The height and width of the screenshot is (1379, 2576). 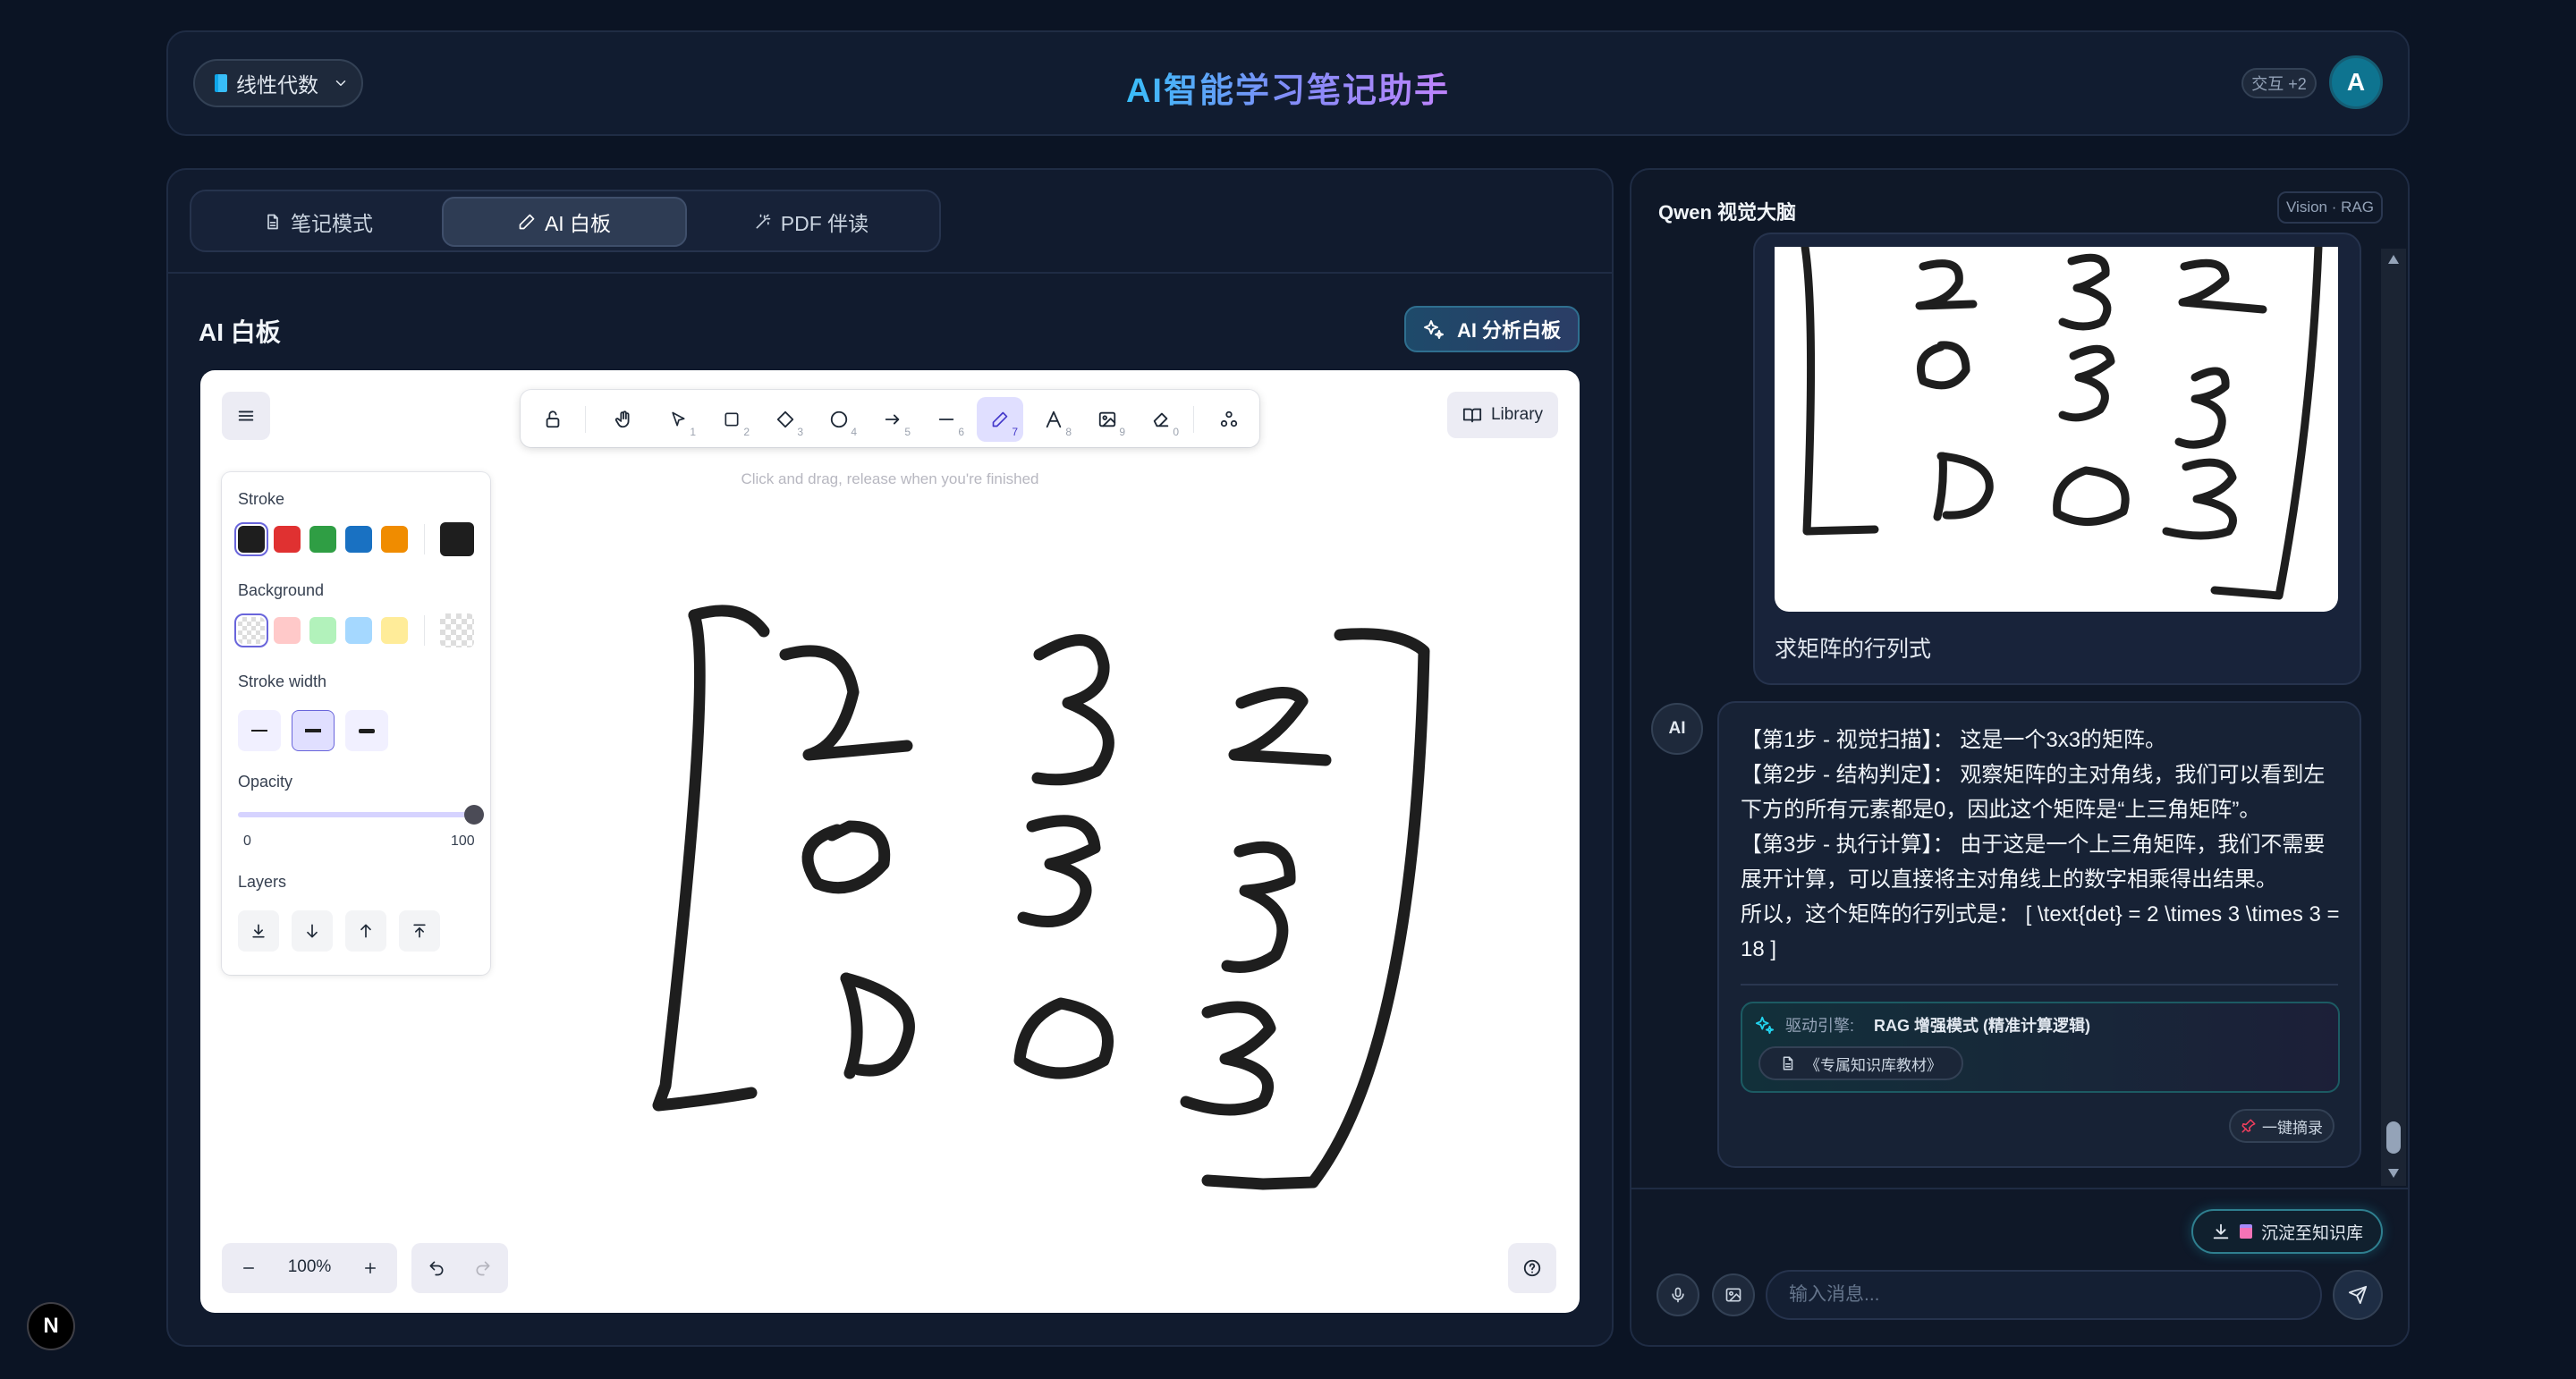 What do you see at coordinates (2056, 429) in the screenshot?
I see `user-message-image` at bounding box center [2056, 429].